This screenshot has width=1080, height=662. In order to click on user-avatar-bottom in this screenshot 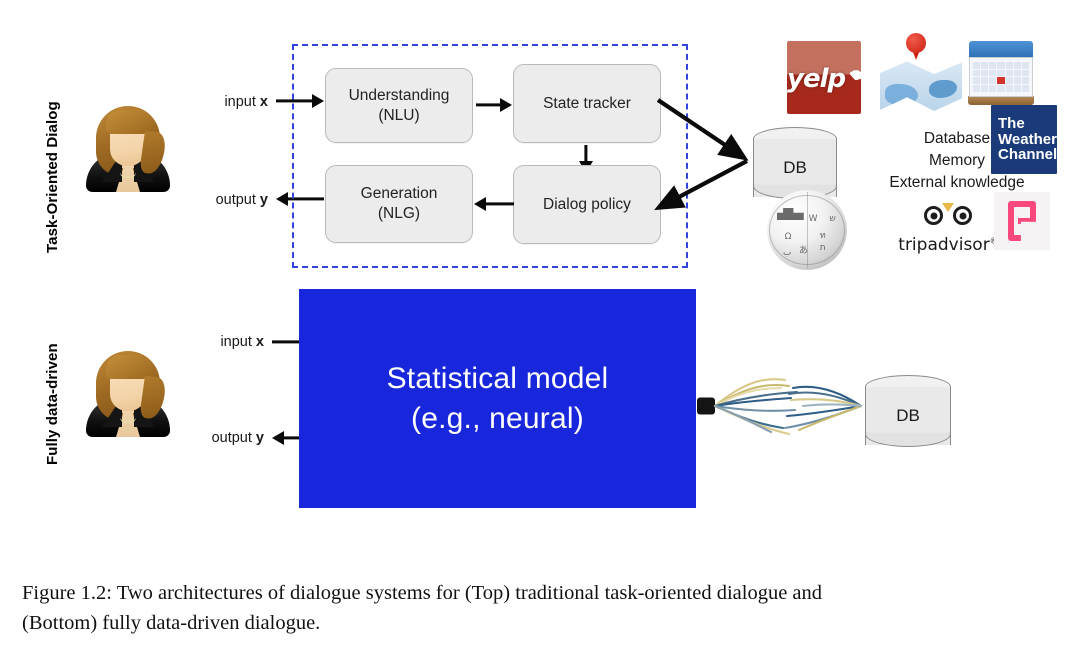, I will do `click(128, 391)`.